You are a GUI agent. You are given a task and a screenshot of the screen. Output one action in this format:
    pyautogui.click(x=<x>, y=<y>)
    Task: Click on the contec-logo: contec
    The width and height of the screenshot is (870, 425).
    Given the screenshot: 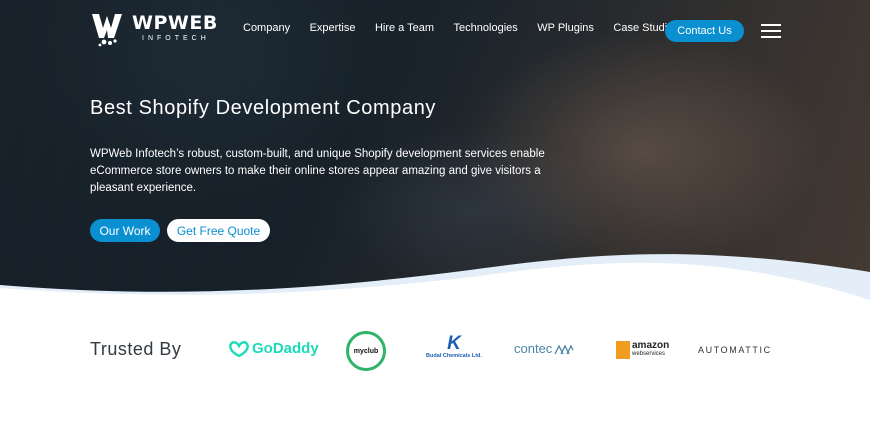 What is the action you would take?
    pyautogui.click(x=544, y=348)
    